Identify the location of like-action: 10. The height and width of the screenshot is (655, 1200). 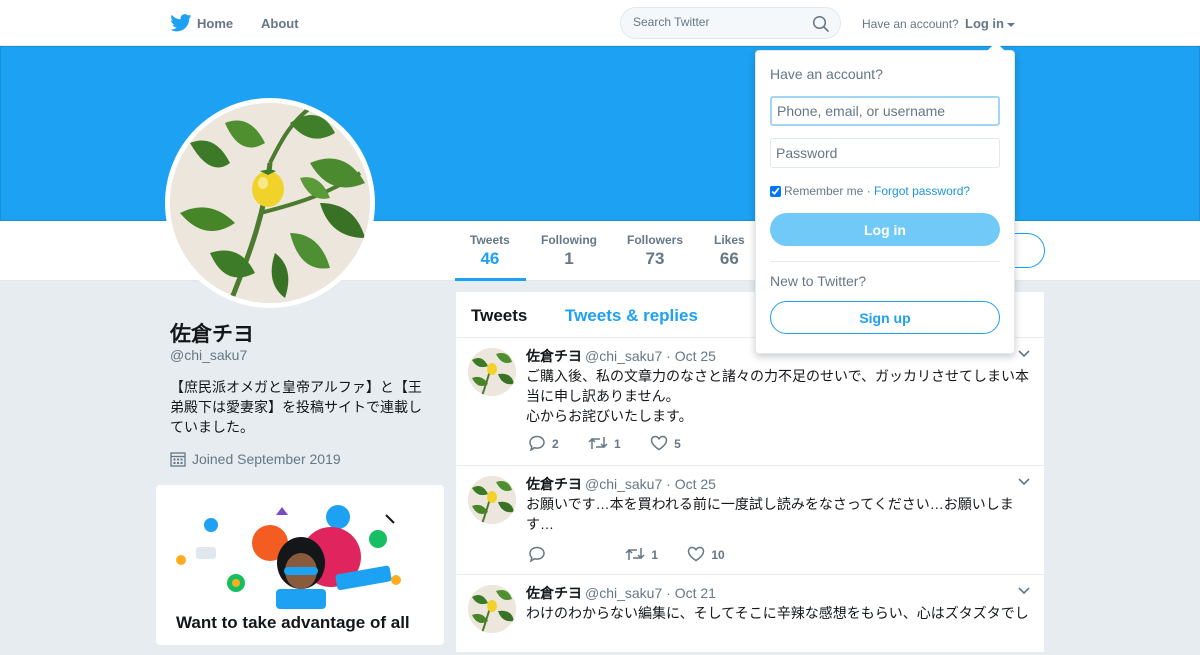
(706, 554).